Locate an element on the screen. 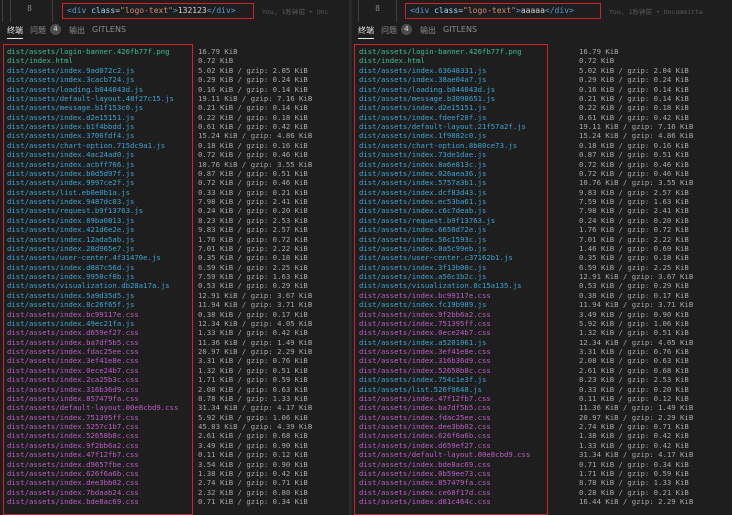  output-filename: dist/assets/index.bde8ac69.css is located at coordinates (425, 464).